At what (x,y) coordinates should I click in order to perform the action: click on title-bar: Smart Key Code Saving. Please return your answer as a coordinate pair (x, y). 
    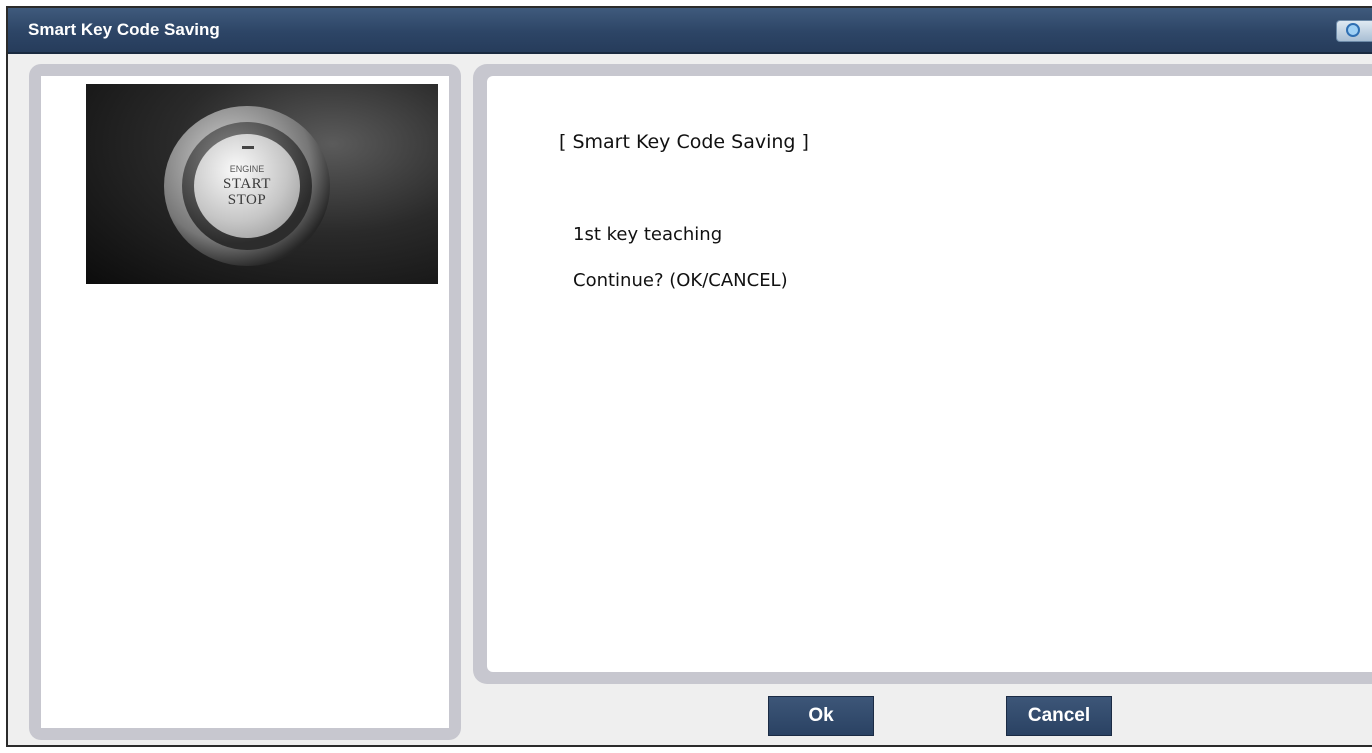
    Looking at the image, I should click on (690, 31).